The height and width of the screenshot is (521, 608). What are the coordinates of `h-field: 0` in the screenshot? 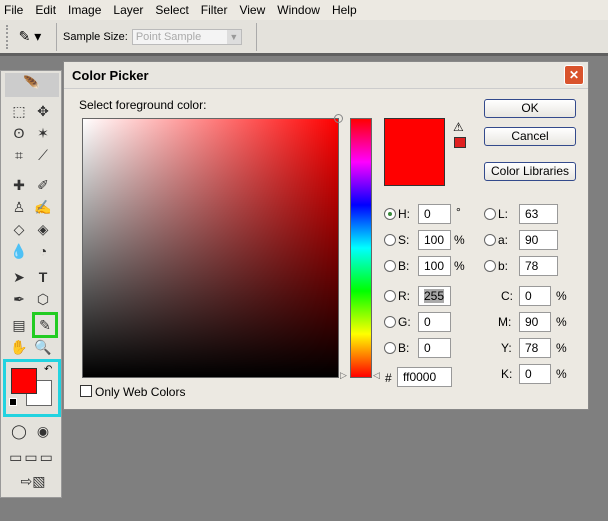 It's located at (434, 214).